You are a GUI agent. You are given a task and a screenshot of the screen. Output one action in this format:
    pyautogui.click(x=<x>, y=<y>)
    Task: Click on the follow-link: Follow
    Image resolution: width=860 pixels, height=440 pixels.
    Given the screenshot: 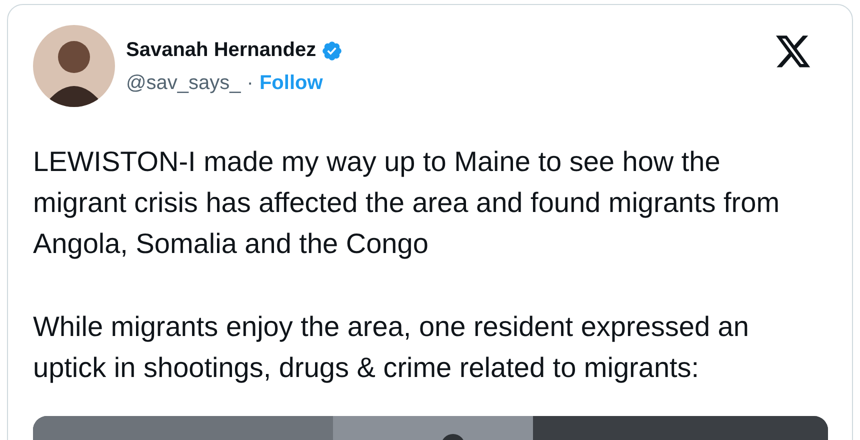 What is the action you would take?
    pyautogui.click(x=291, y=83)
    